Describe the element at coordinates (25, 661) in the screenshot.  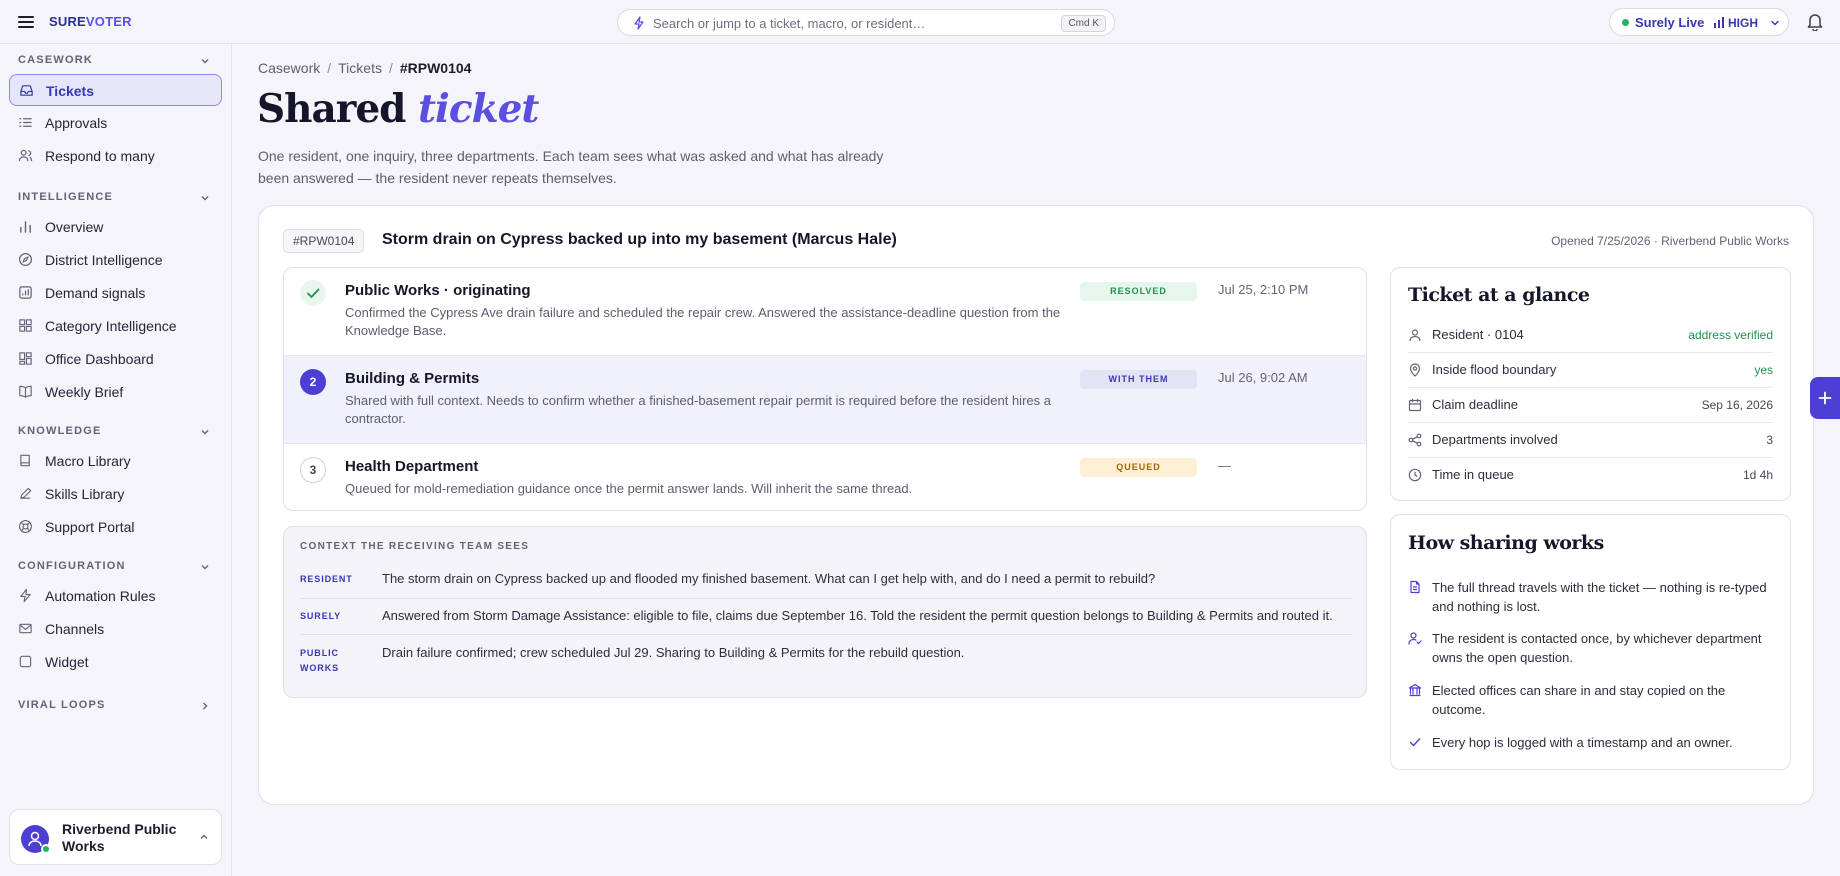
I see `square-icon` at that location.